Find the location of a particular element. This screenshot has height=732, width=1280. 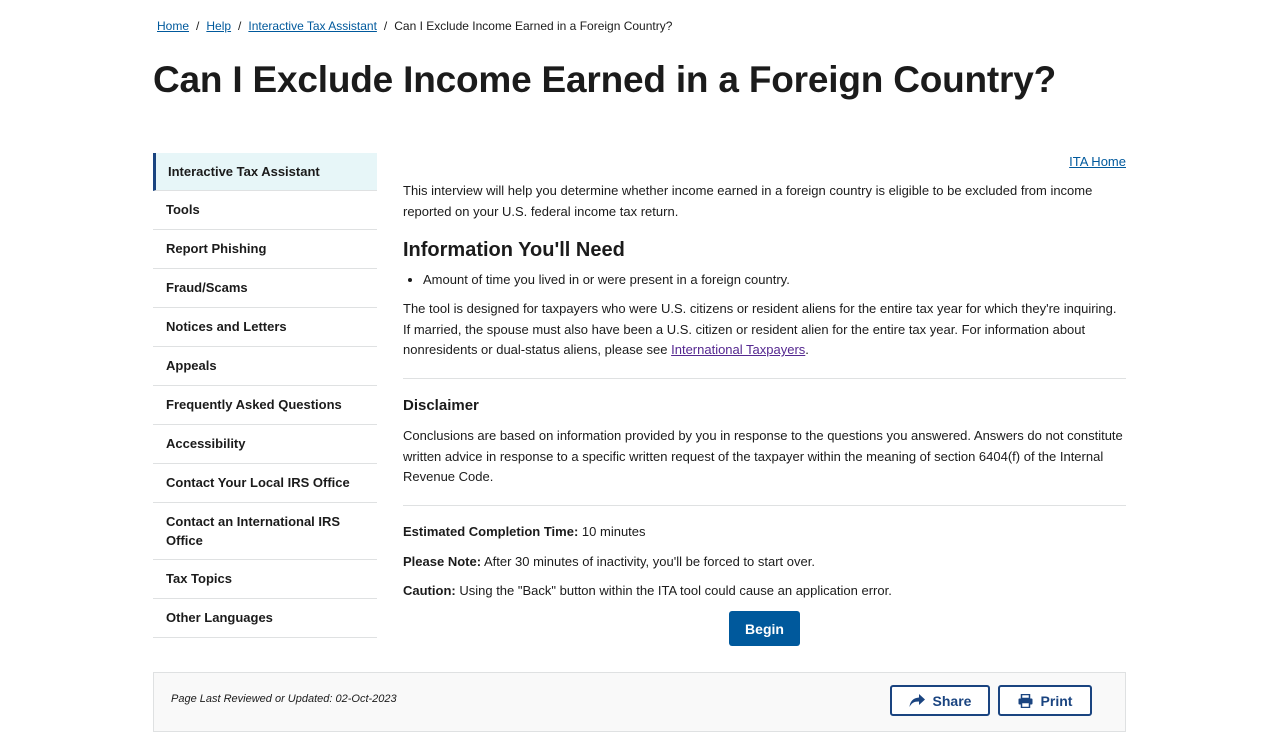

sidebar-item-other-languages: Other Languages is located at coordinates (265, 618).